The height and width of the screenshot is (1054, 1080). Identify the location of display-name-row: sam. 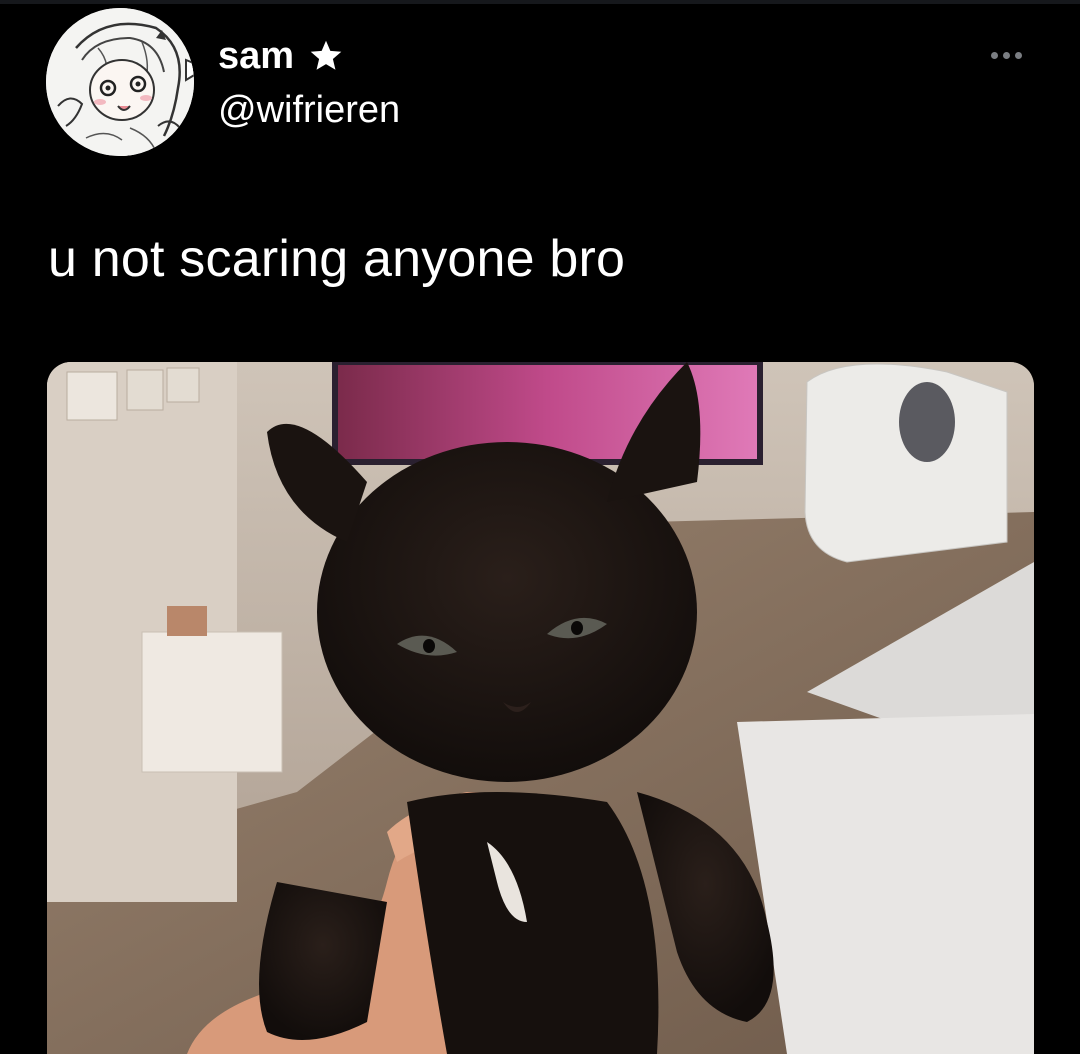
(309, 56).